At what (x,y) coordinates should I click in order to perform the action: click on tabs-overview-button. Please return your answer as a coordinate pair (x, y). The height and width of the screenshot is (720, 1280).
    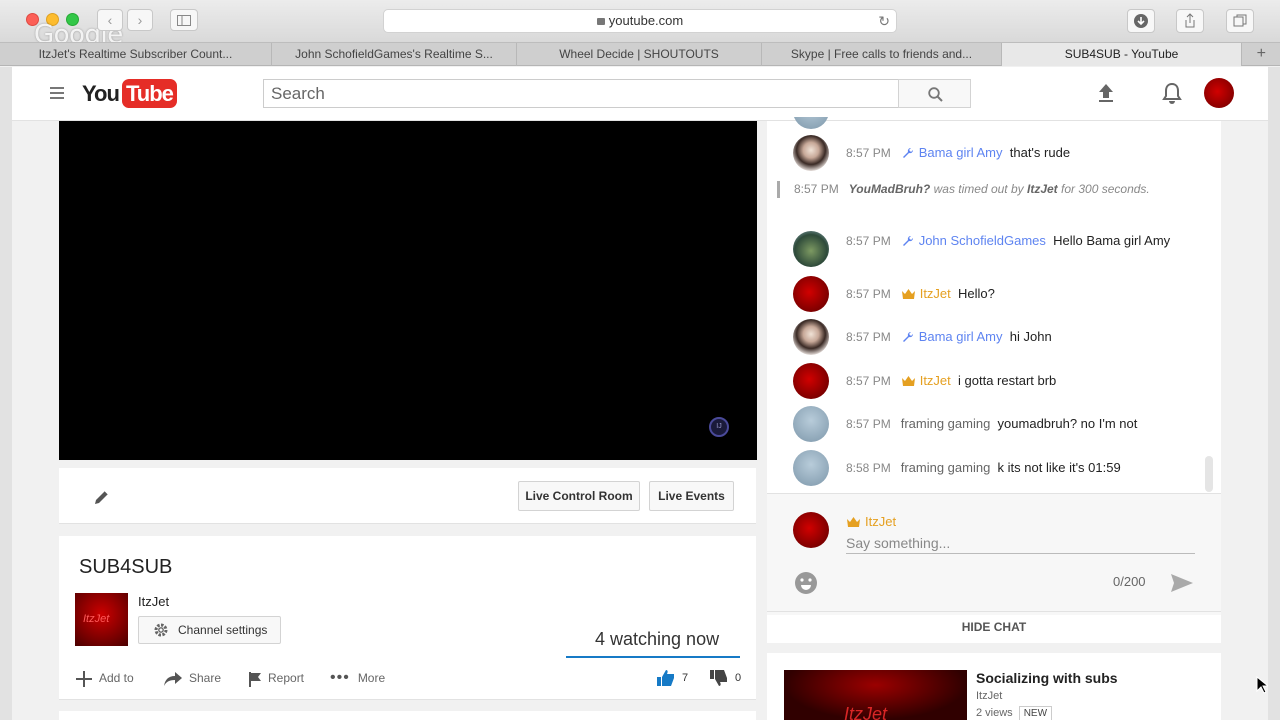
    Looking at the image, I should click on (1240, 21).